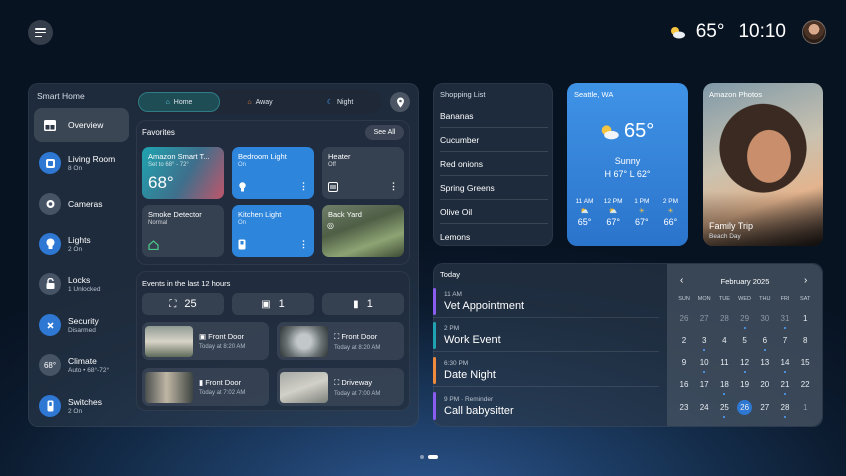 The height and width of the screenshot is (476, 846). Describe the element at coordinates (363, 231) in the screenshot. I see `back-yard-camera-tile: Back Yard ◎` at that location.